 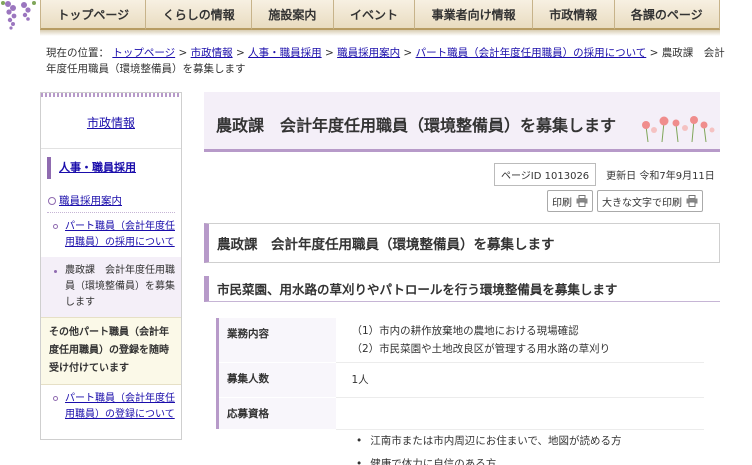 What do you see at coordinates (212, 53) in the screenshot?
I see `breadcrumb-link-city-admin: 市政情報` at bounding box center [212, 53].